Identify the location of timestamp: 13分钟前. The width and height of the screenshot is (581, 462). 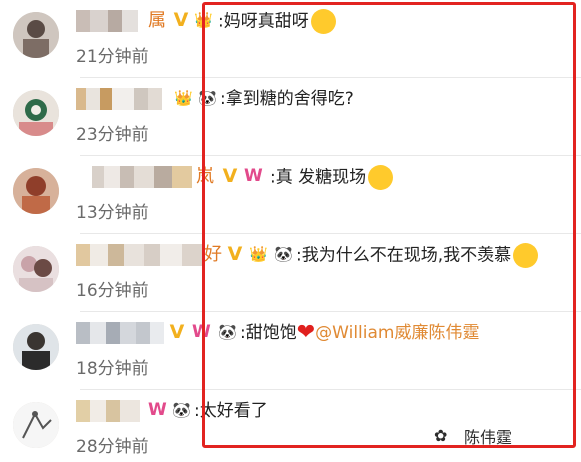
(112, 213).